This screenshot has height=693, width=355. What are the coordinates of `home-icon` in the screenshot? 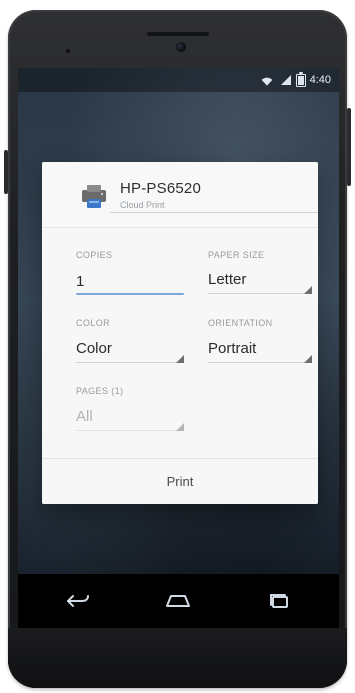 It's located at (178, 601).